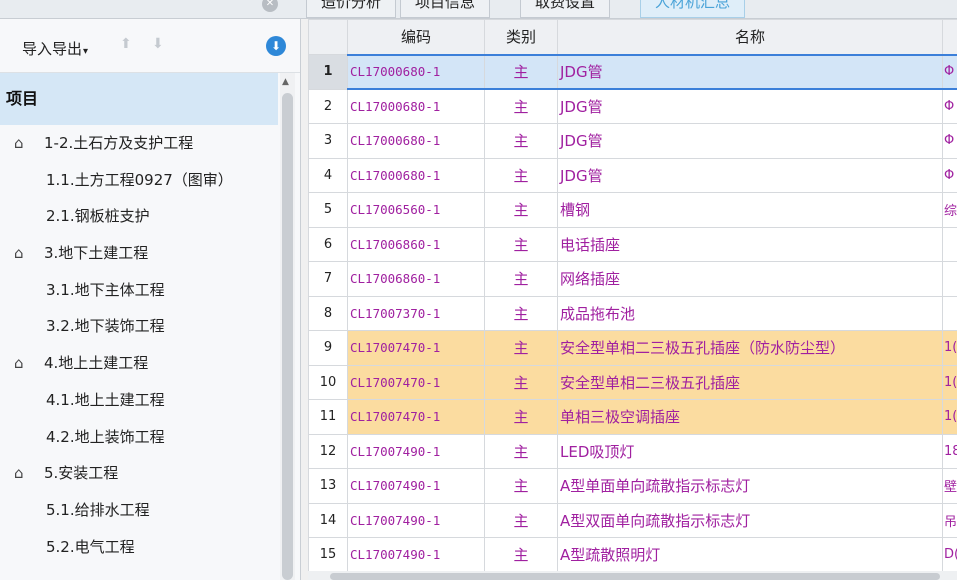 The height and width of the screenshot is (580, 957). What do you see at coordinates (276, 46) in the screenshot?
I see `download-icon: ⬇` at bounding box center [276, 46].